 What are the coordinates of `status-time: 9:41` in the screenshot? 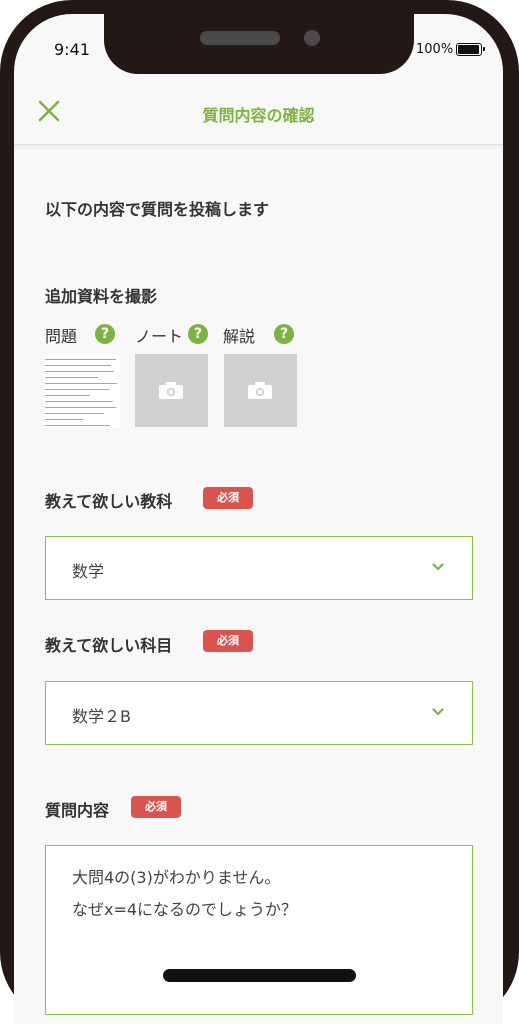 It's located at (72, 49).